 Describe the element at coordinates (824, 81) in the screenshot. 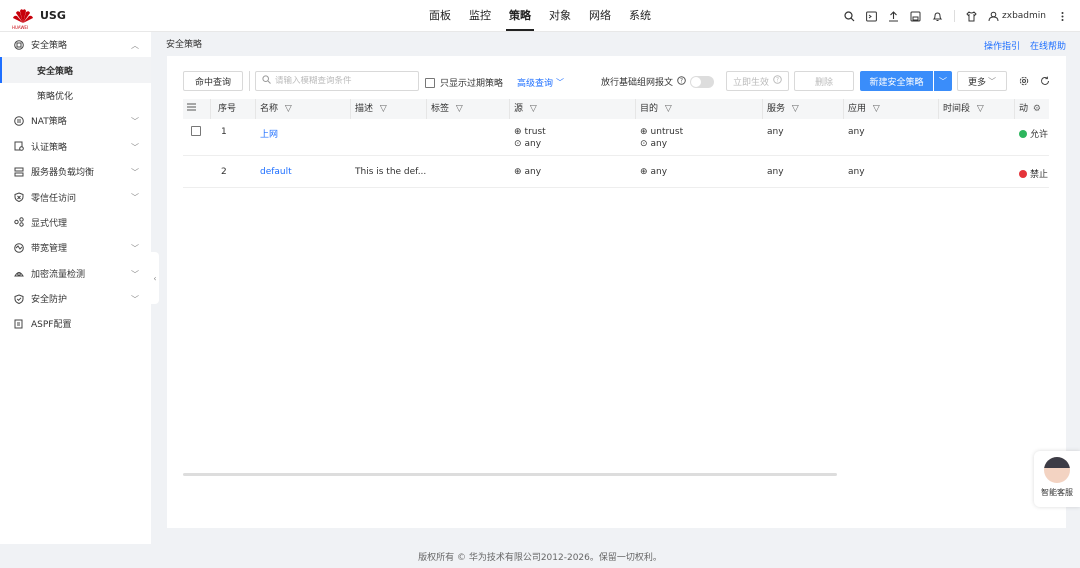

I see `delete-button: 删除` at that location.